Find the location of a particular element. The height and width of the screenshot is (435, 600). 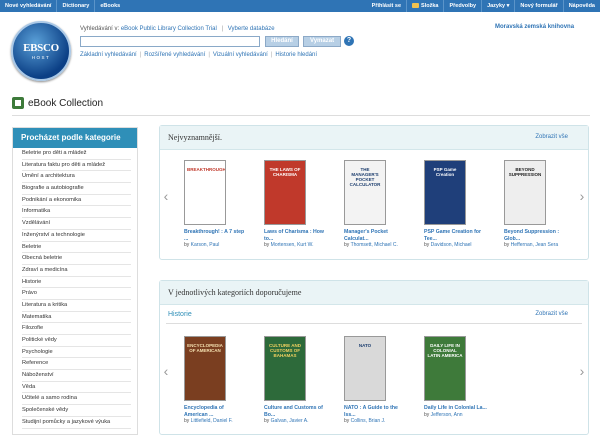

book-cover: ENCYCLOPEDIA OF AMERICAN is located at coordinates (205, 368).